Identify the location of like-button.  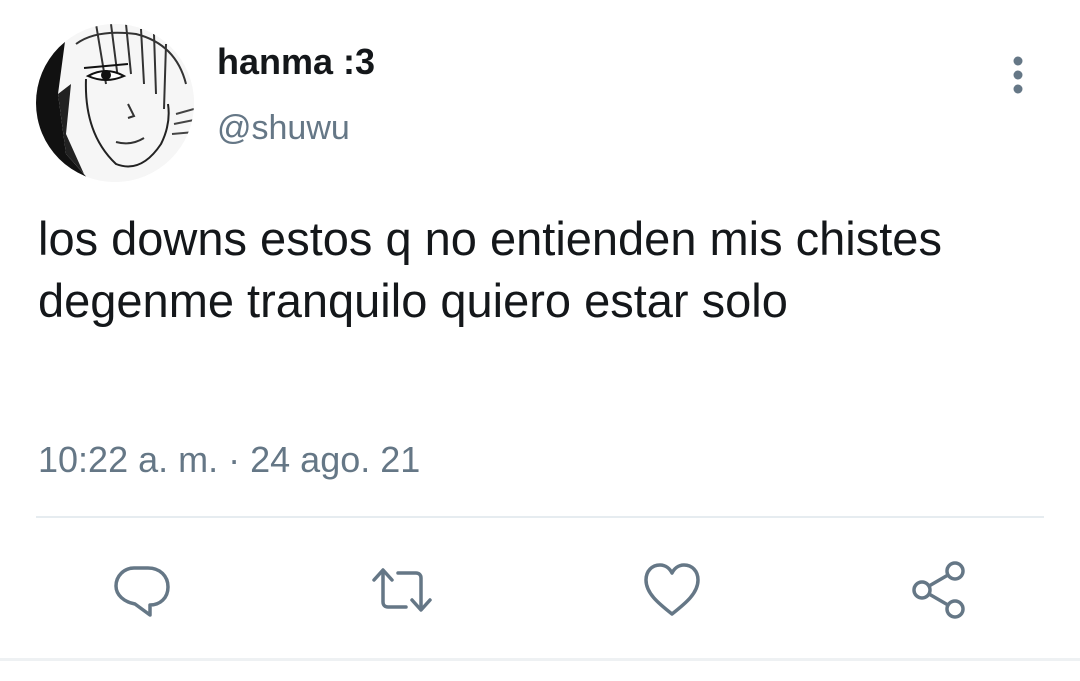
(672, 590).